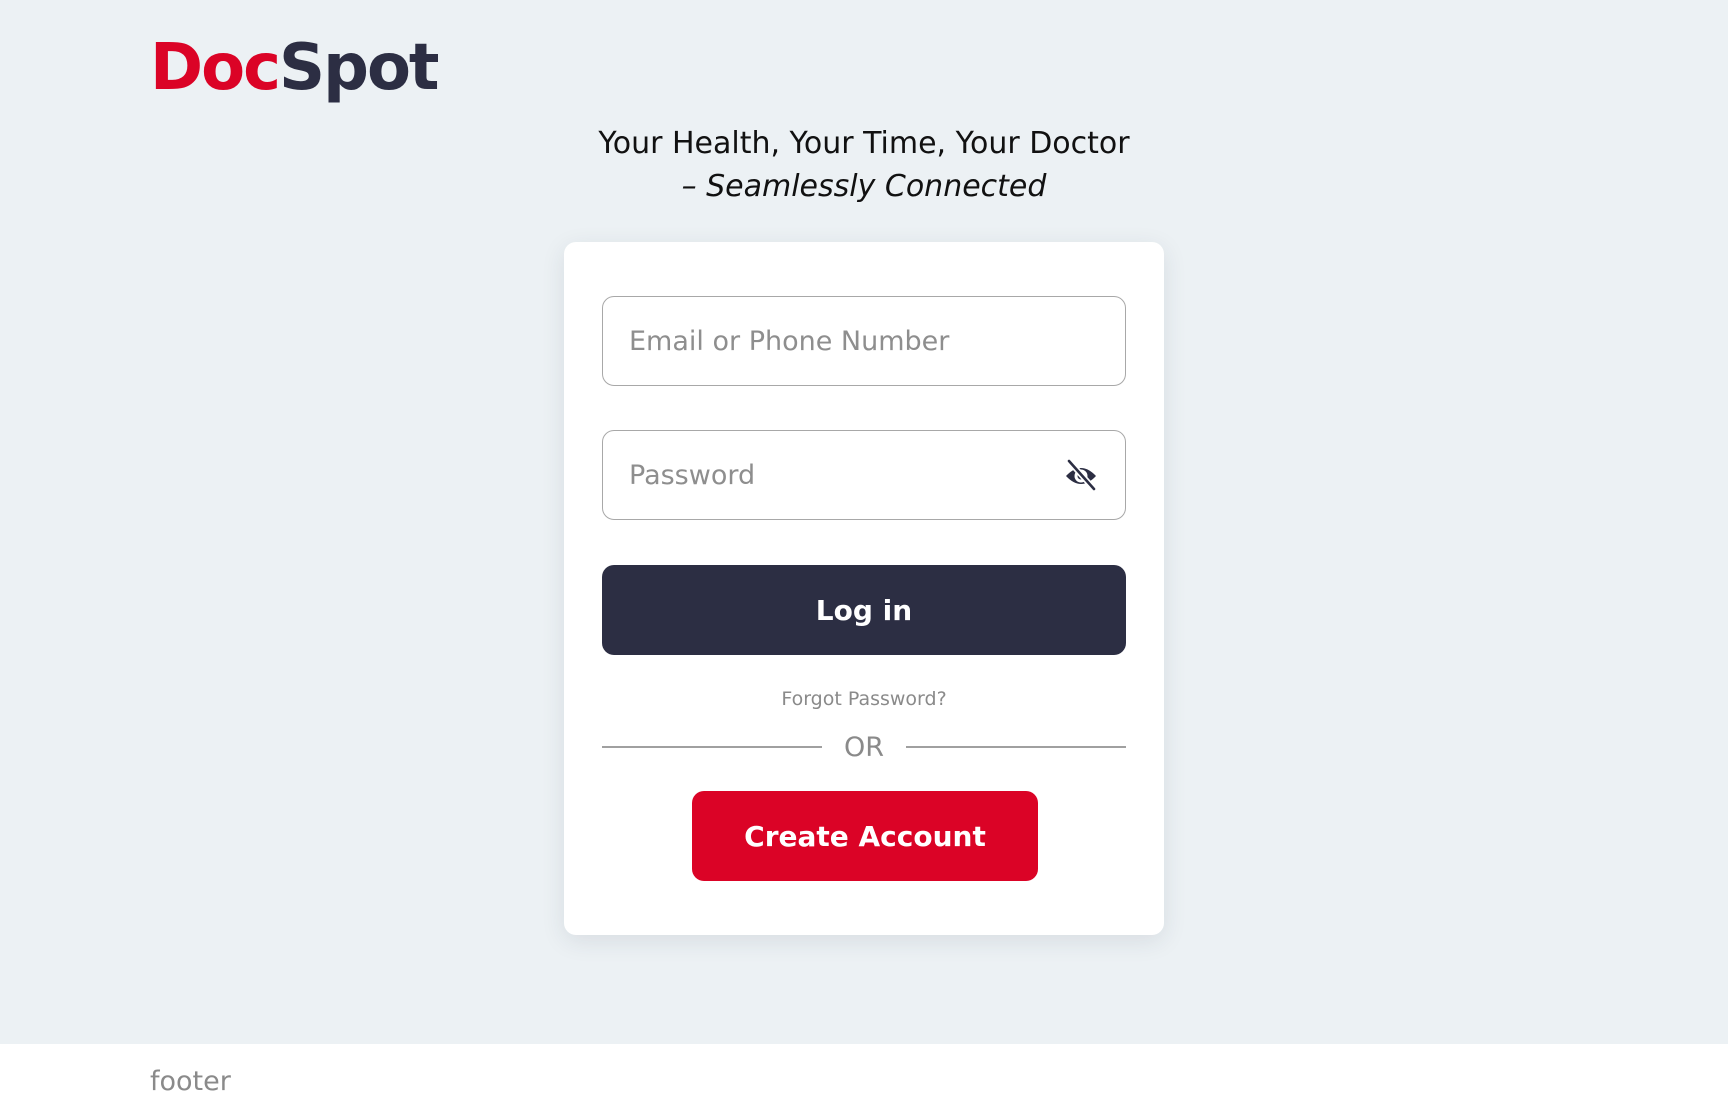 Image resolution: width=1728 pixels, height=1117 pixels. Describe the element at coordinates (864, 1080) in the screenshot. I see `footer: footer` at that location.